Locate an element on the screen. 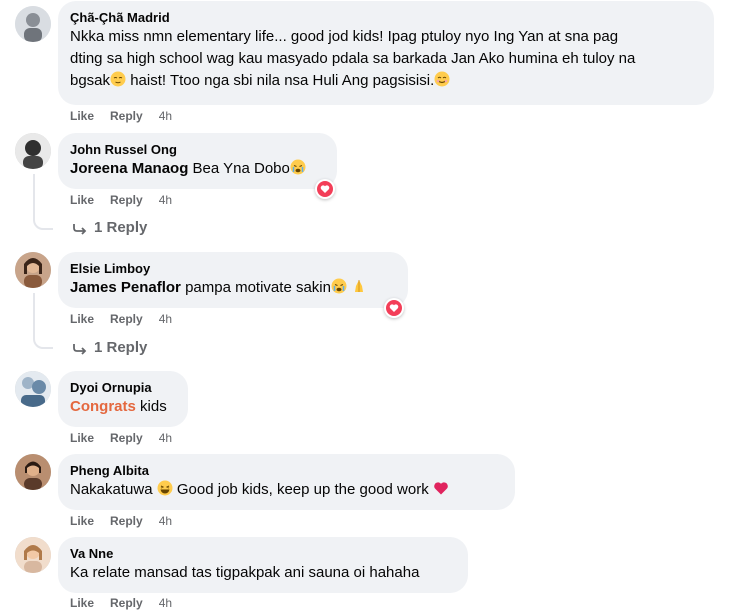 This screenshot has width=750, height=610. mention-link: Joreena Manaog is located at coordinates (129, 168).